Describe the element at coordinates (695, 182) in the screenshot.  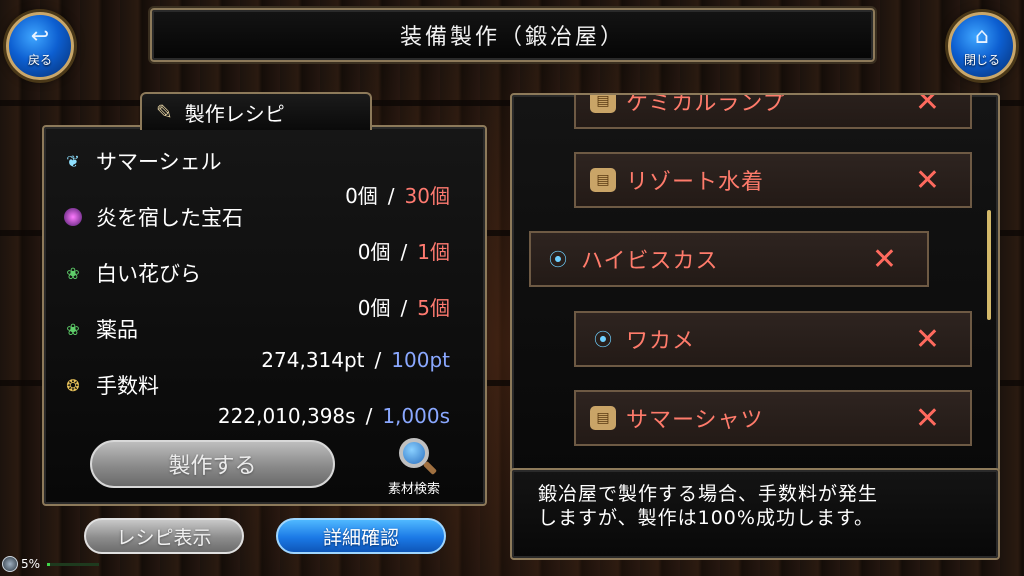
I see `item-name: リゾート水着` at that location.